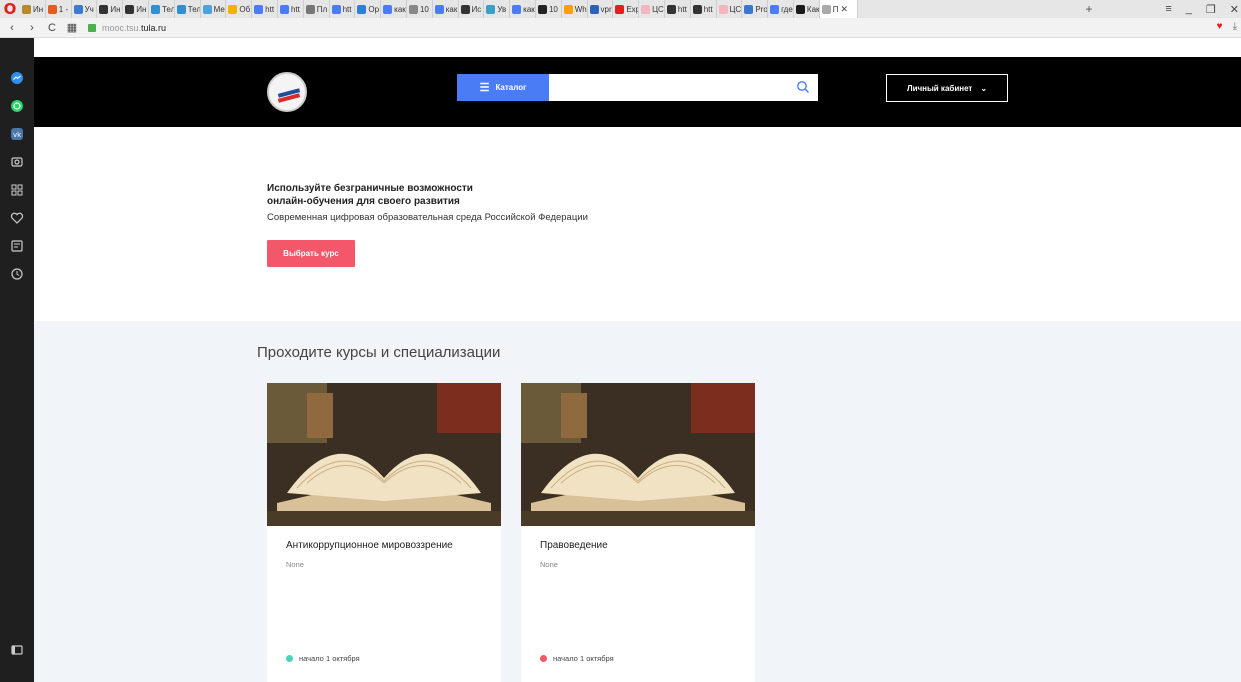 The height and width of the screenshot is (682, 1241). I want to click on tab-label: П, so click(835, 9).